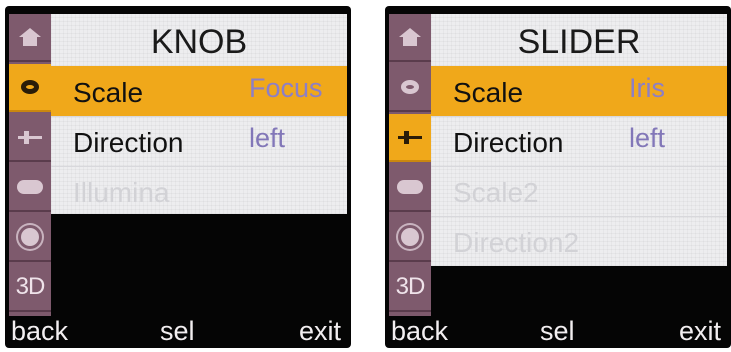 This screenshot has height=352, width=731. What do you see at coordinates (199, 42) in the screenshot?
I see `page-title: KNOB` at bounding box center [199, 42].